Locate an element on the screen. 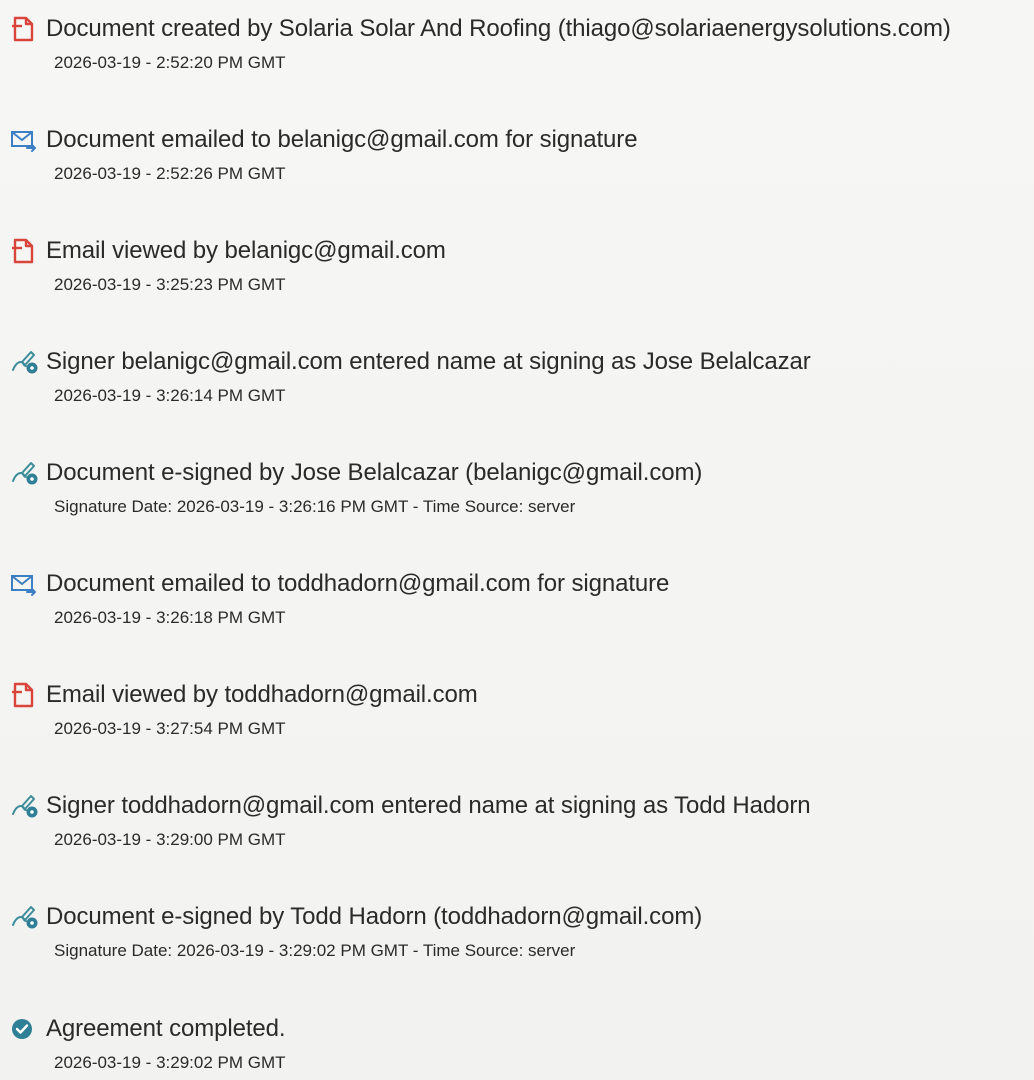 The height and width of the screenshot is (1080, 1034). event-timestamp: 2026-03-19 - 2:52:26 PM GMT is located at coordinates (170, 173).